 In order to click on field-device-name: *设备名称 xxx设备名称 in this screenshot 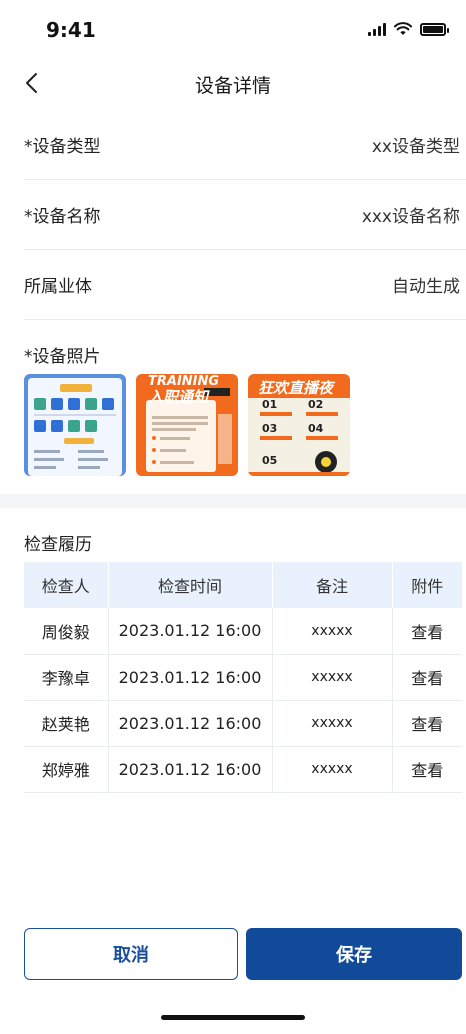, I will do `click(245, 215)`.